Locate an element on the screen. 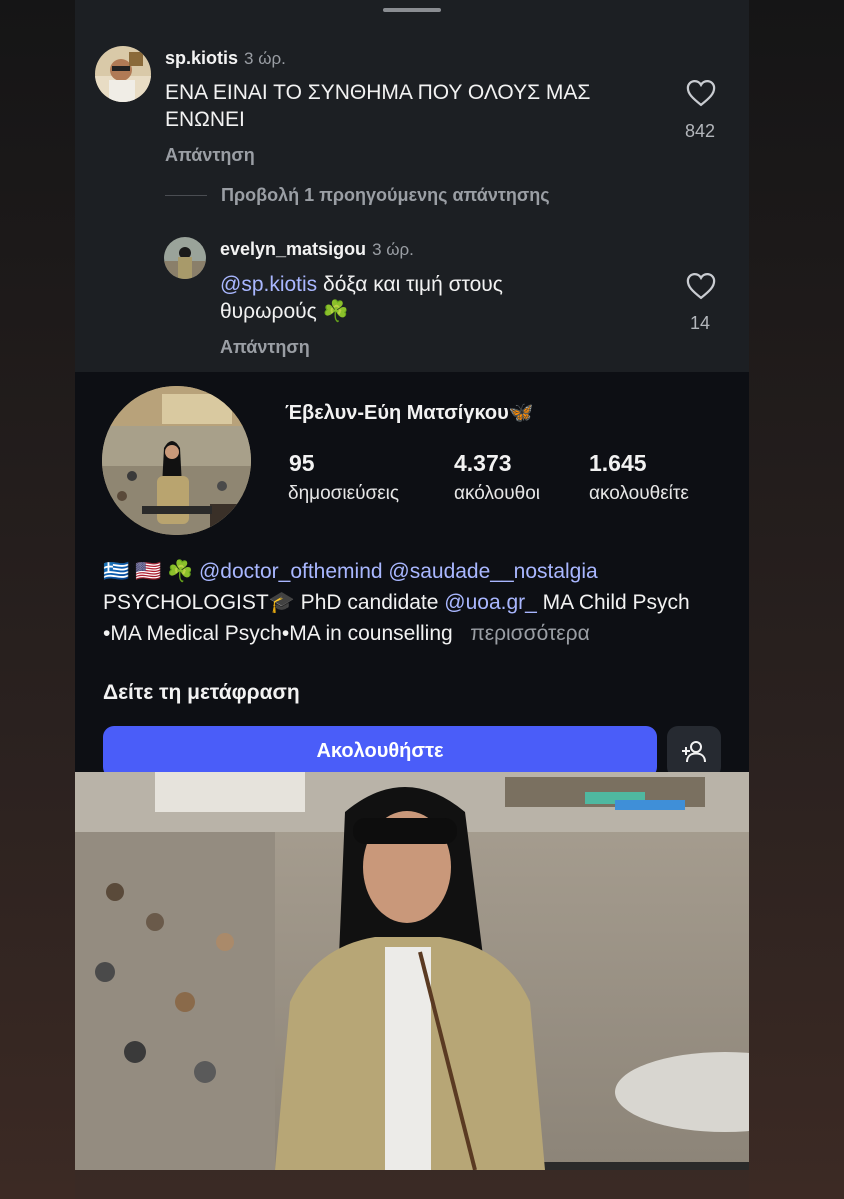 This screenshot has height=1199, width=844. comment-2-mention: @sp.kiotis is located at coordinates (268, 284).